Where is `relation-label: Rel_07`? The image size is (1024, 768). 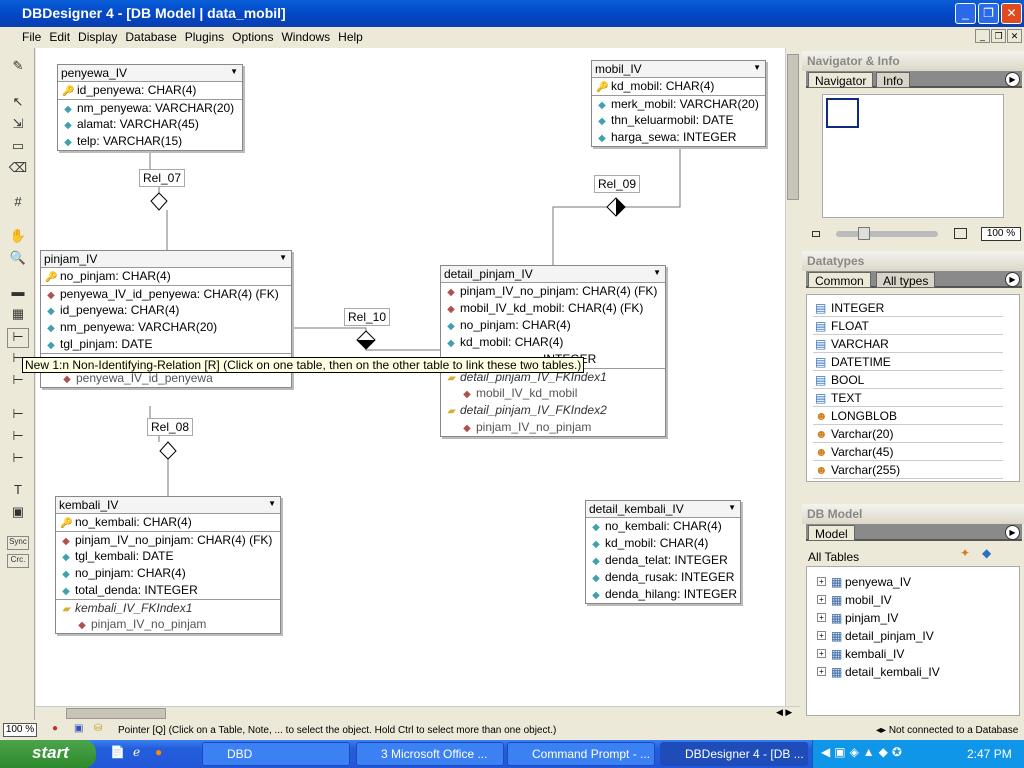 relation-label: Rel_07 is located at coordinates (162, 178).